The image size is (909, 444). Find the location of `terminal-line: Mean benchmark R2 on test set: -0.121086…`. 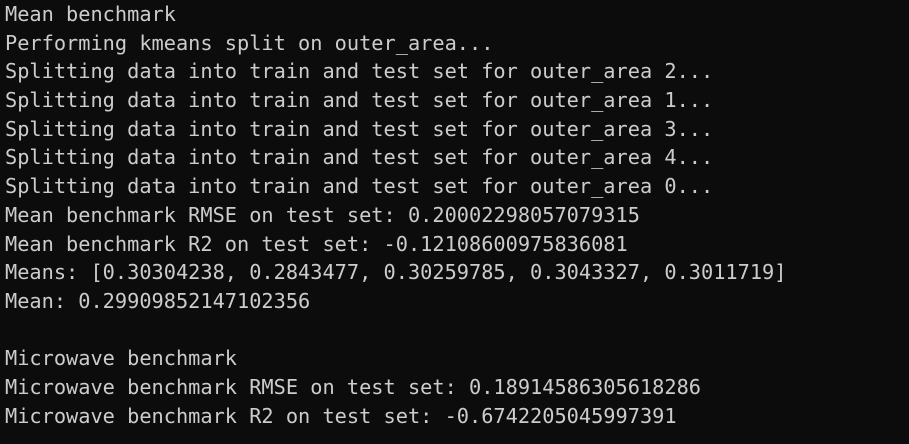

terminal-line: Mean benchmark R2 on test set: -0.121086… is located at coordinates (316, 243).